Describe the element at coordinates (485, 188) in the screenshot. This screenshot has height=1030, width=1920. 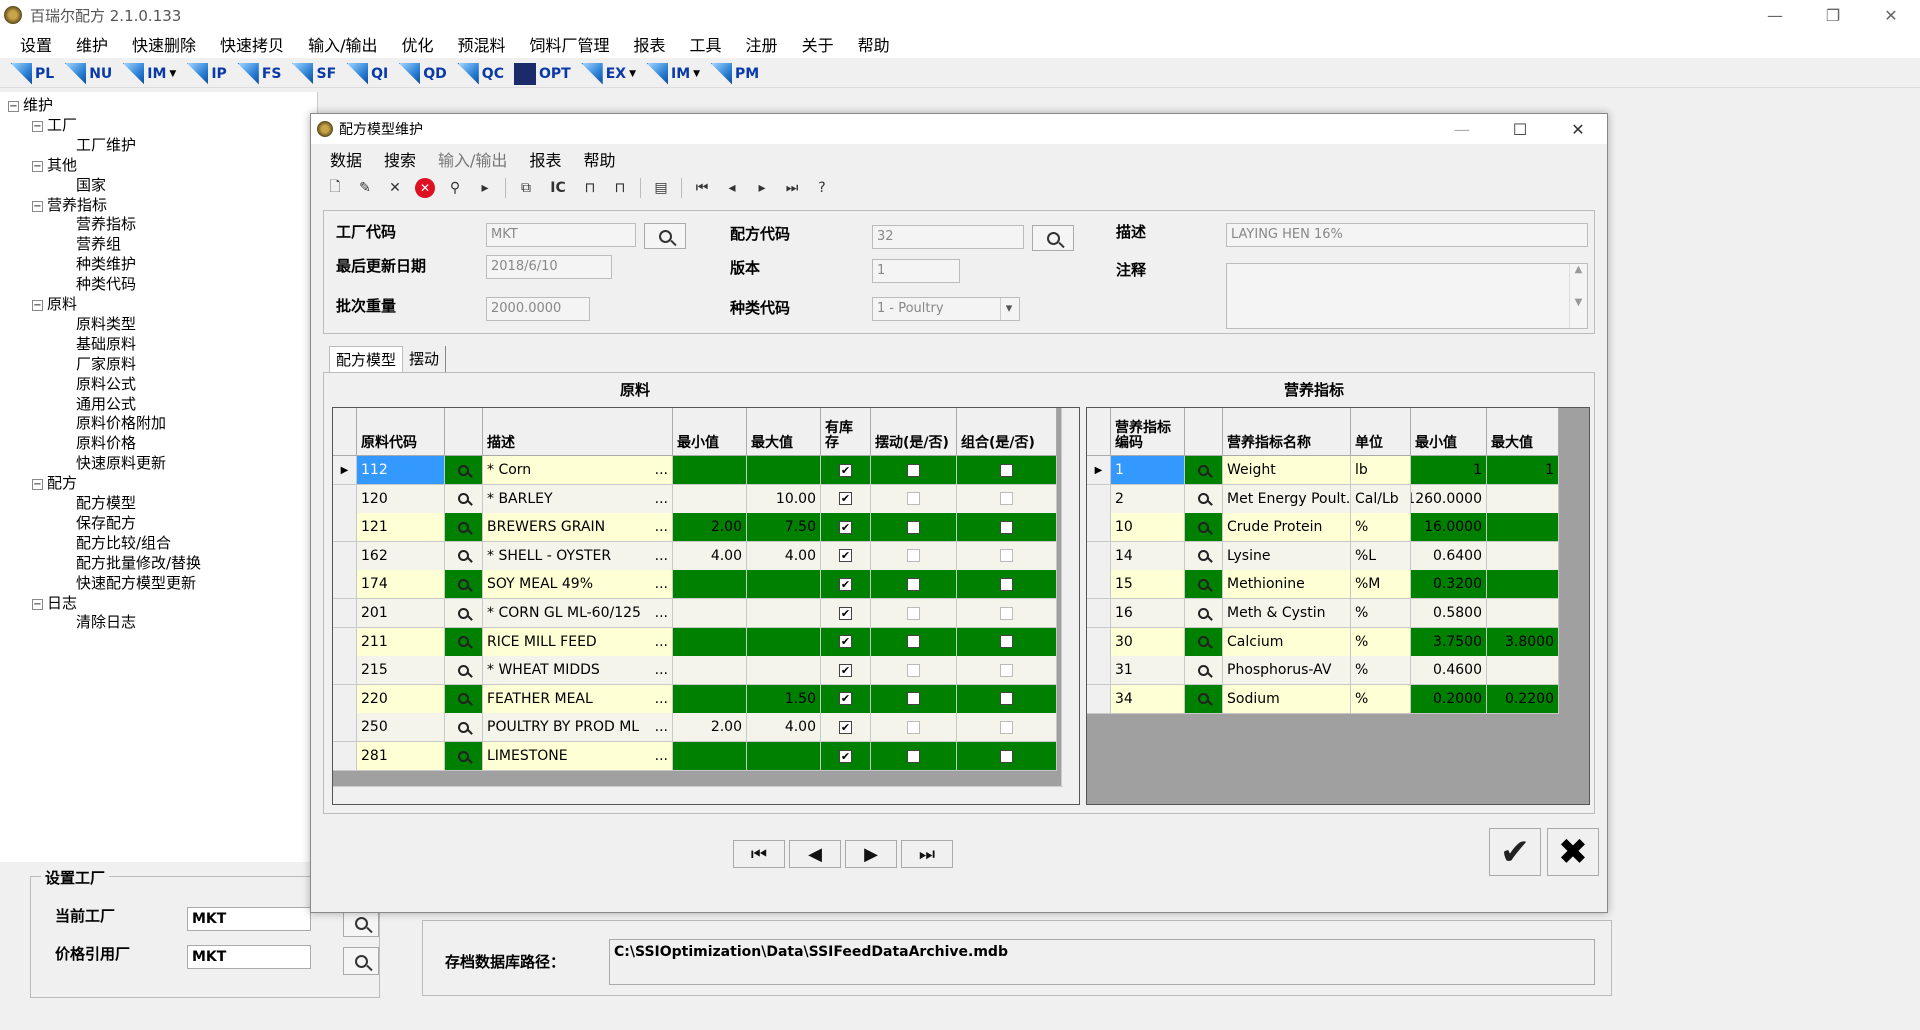
I see `find-next-icon: ▸` at that location.